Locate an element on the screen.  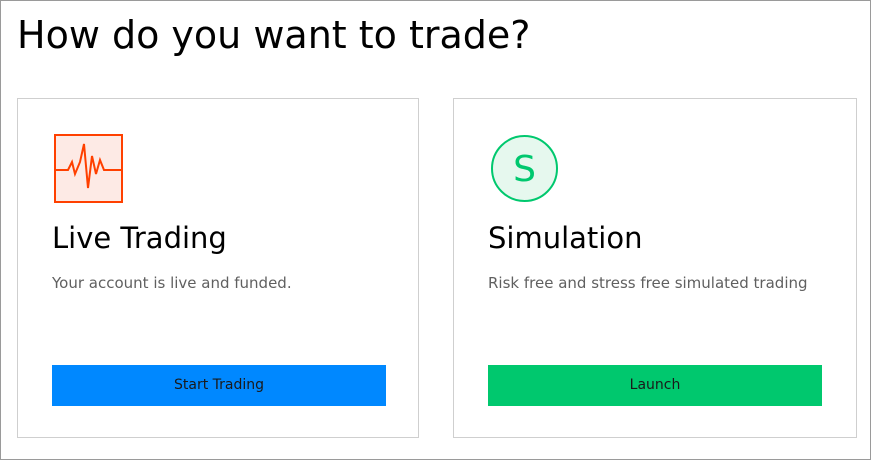
live-trading-title: Live Trading is located at coordinates (139, 238).